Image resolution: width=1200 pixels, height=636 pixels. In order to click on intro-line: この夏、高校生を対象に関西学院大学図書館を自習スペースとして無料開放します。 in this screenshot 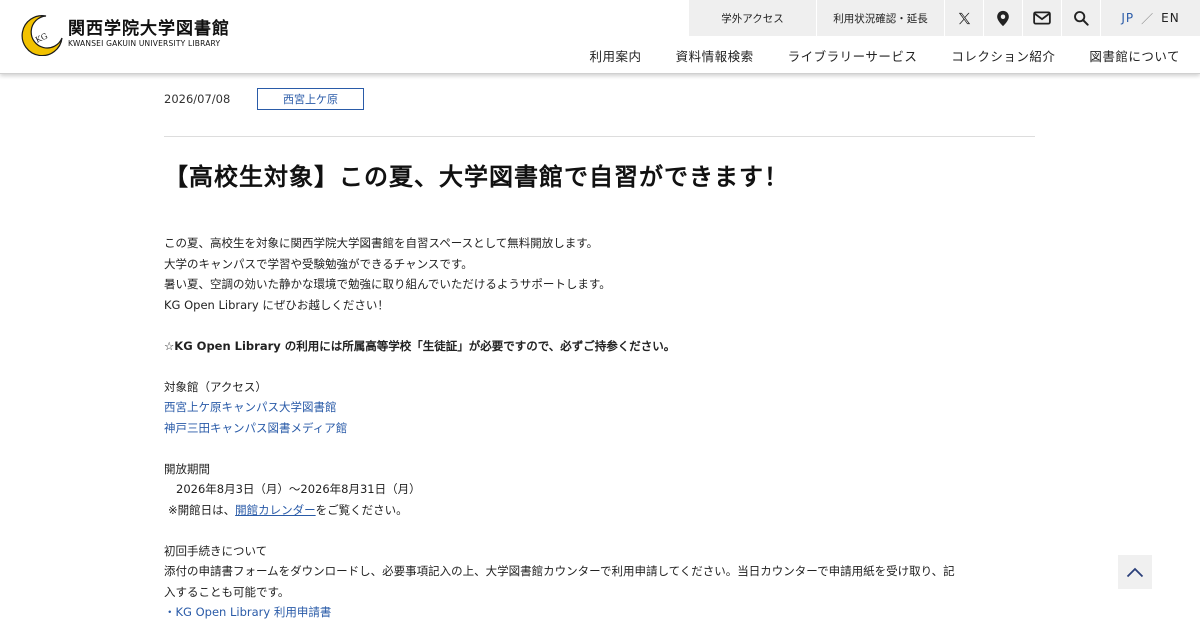, I will do `click(381, 243)`.